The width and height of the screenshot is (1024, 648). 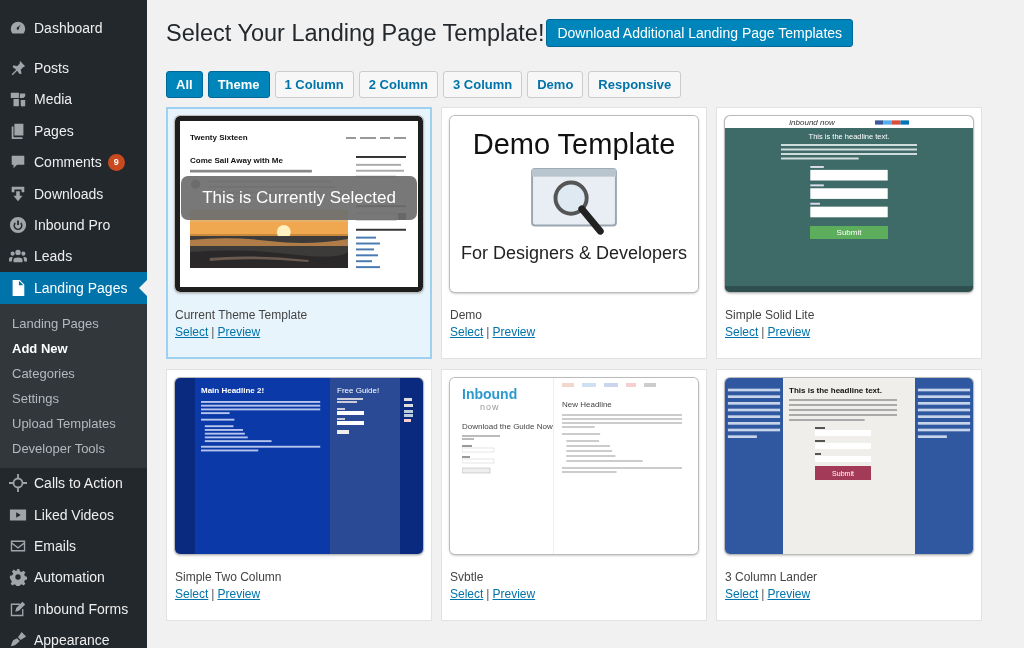 What do you see at coordinates (73, 348) in the screenshot?
I see `submenu-item: Add New` at bounding box center [73, 348].